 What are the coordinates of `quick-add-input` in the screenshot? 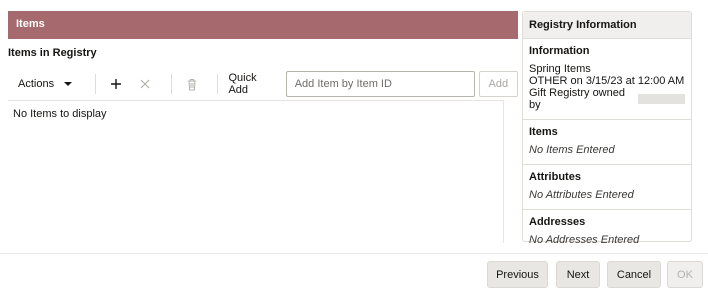 It's located at (380, 84).